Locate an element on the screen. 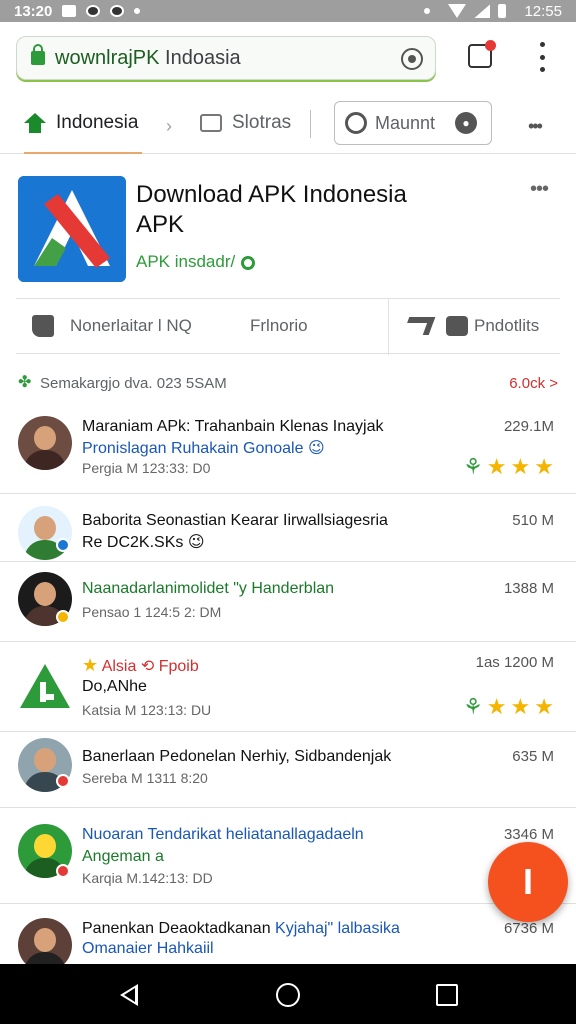  file-size: 1as 1200 M is located at coordinates (514, 662).